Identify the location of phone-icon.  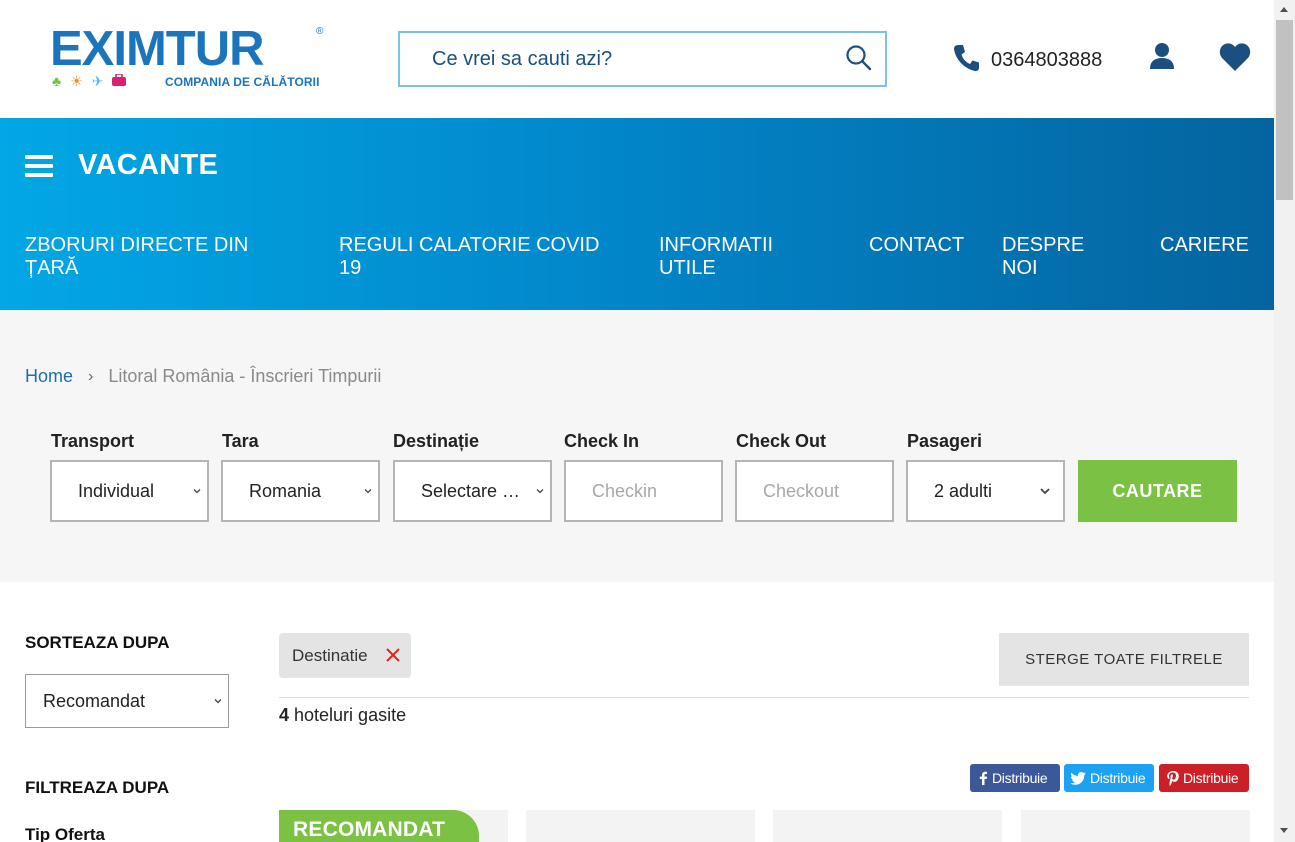
(966, 60).